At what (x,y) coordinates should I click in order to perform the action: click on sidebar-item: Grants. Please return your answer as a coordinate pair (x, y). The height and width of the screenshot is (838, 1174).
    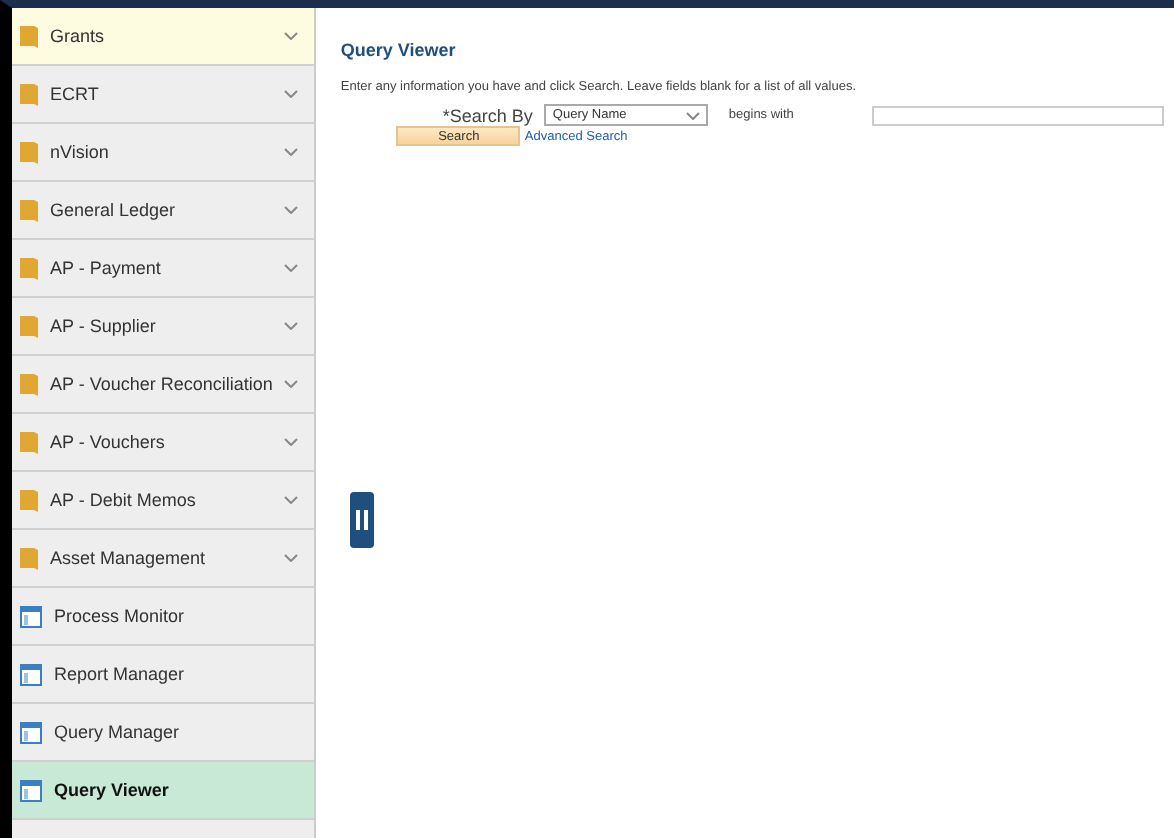
    Looking at the image, I should click on (163, 37).